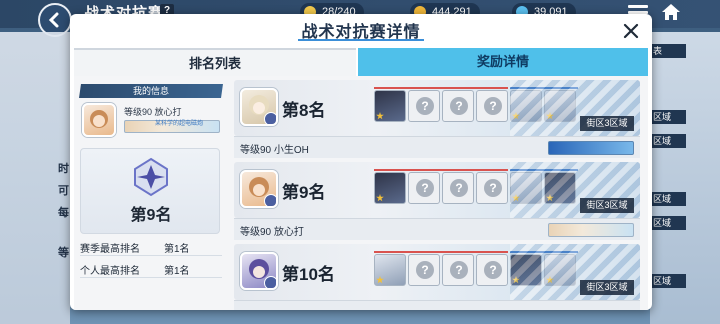  I want to click on personal-best-rank-row: 个人最高排名 第1名, so click(151, 268).